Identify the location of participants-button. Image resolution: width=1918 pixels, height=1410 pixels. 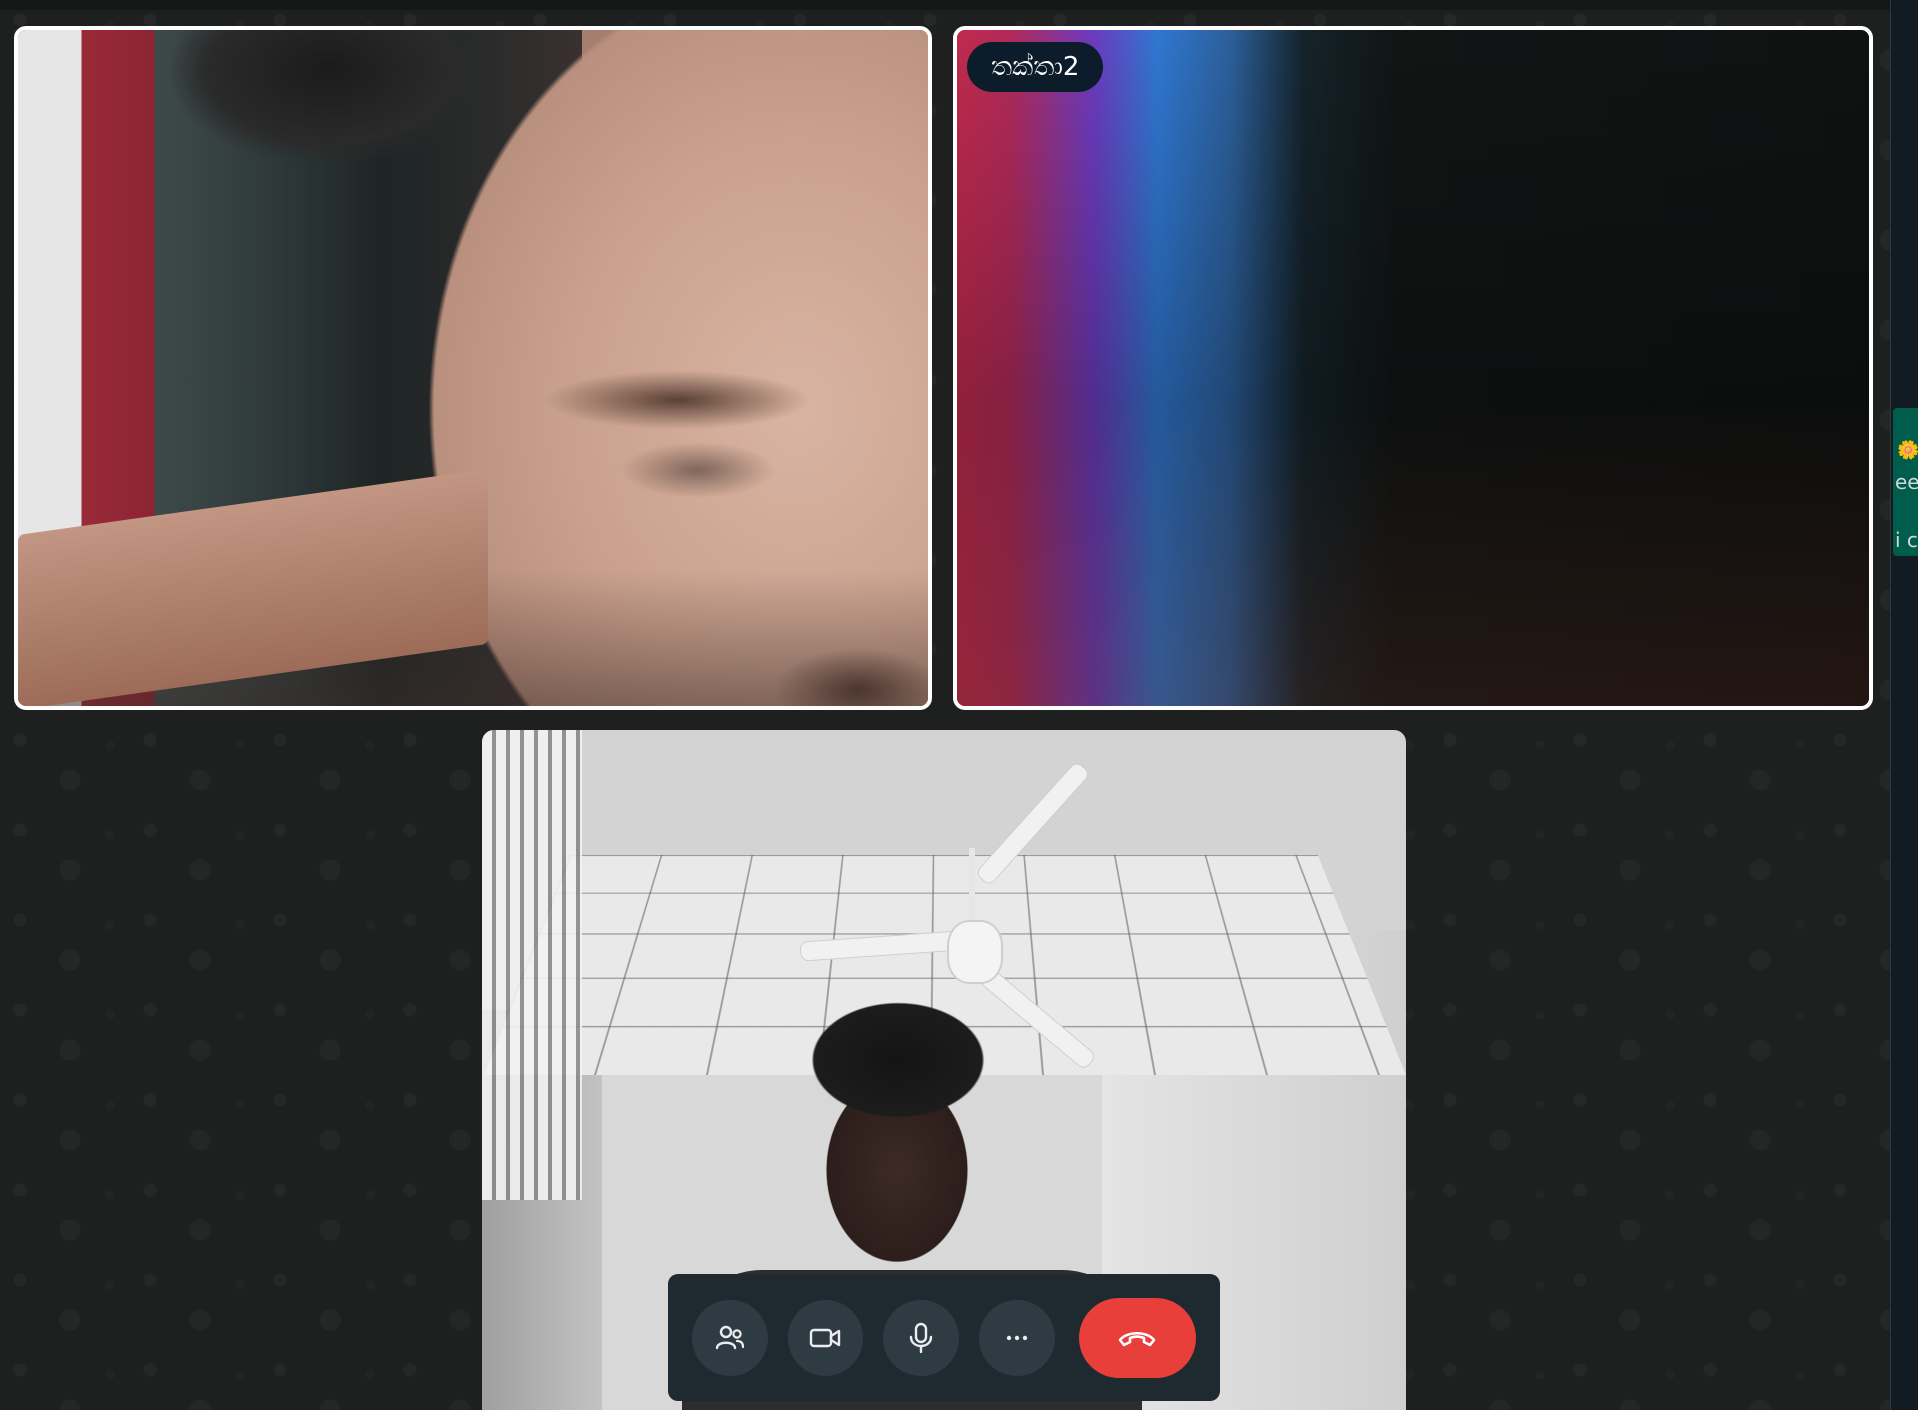
(730, 1337).